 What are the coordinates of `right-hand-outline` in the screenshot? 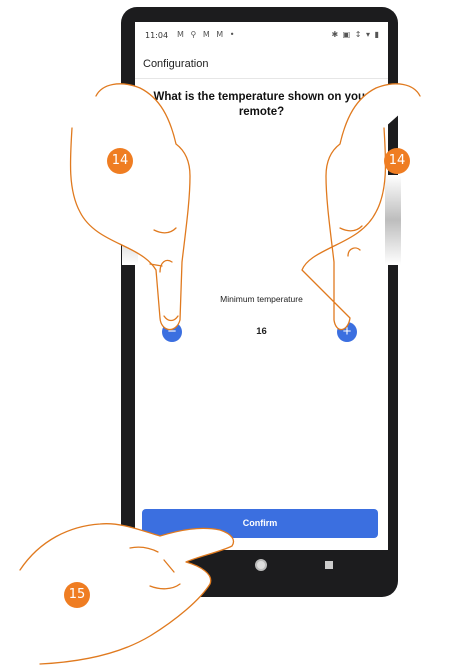 It's located at (361, 207).